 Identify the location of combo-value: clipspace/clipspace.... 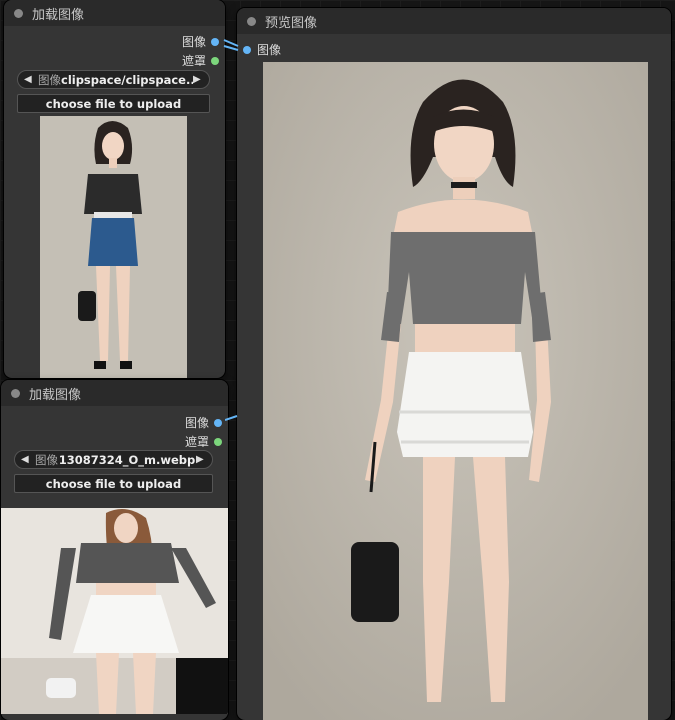
(127, 79).